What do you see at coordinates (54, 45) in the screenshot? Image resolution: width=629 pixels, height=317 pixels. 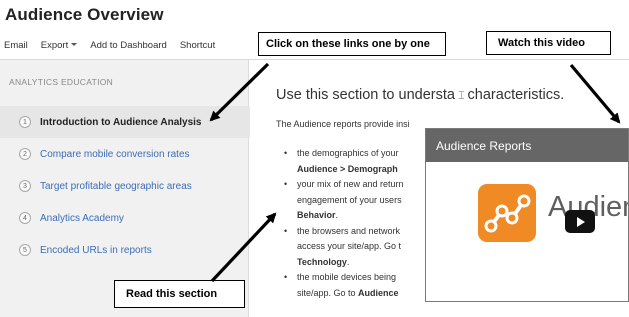 I see `export-label: Export` at bounding box center [54, 45].